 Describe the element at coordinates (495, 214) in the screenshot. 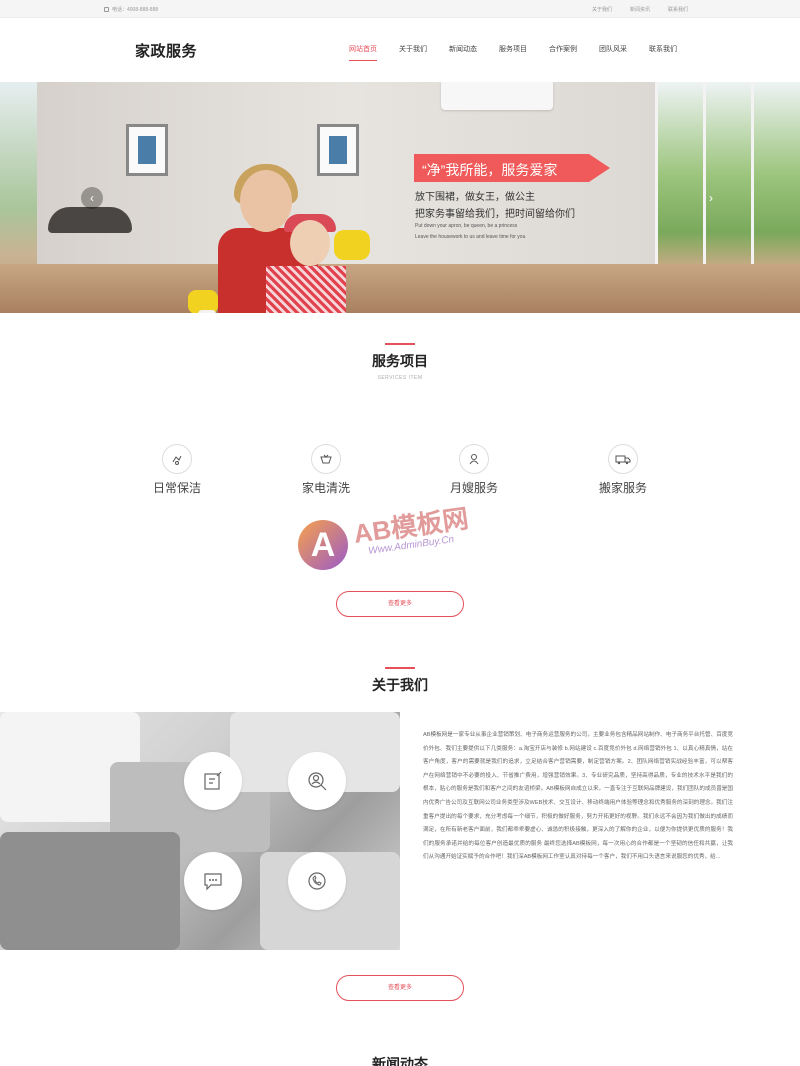

I see `banner-line-2: 把家务事留给我们，把时间留给你们` at that location.